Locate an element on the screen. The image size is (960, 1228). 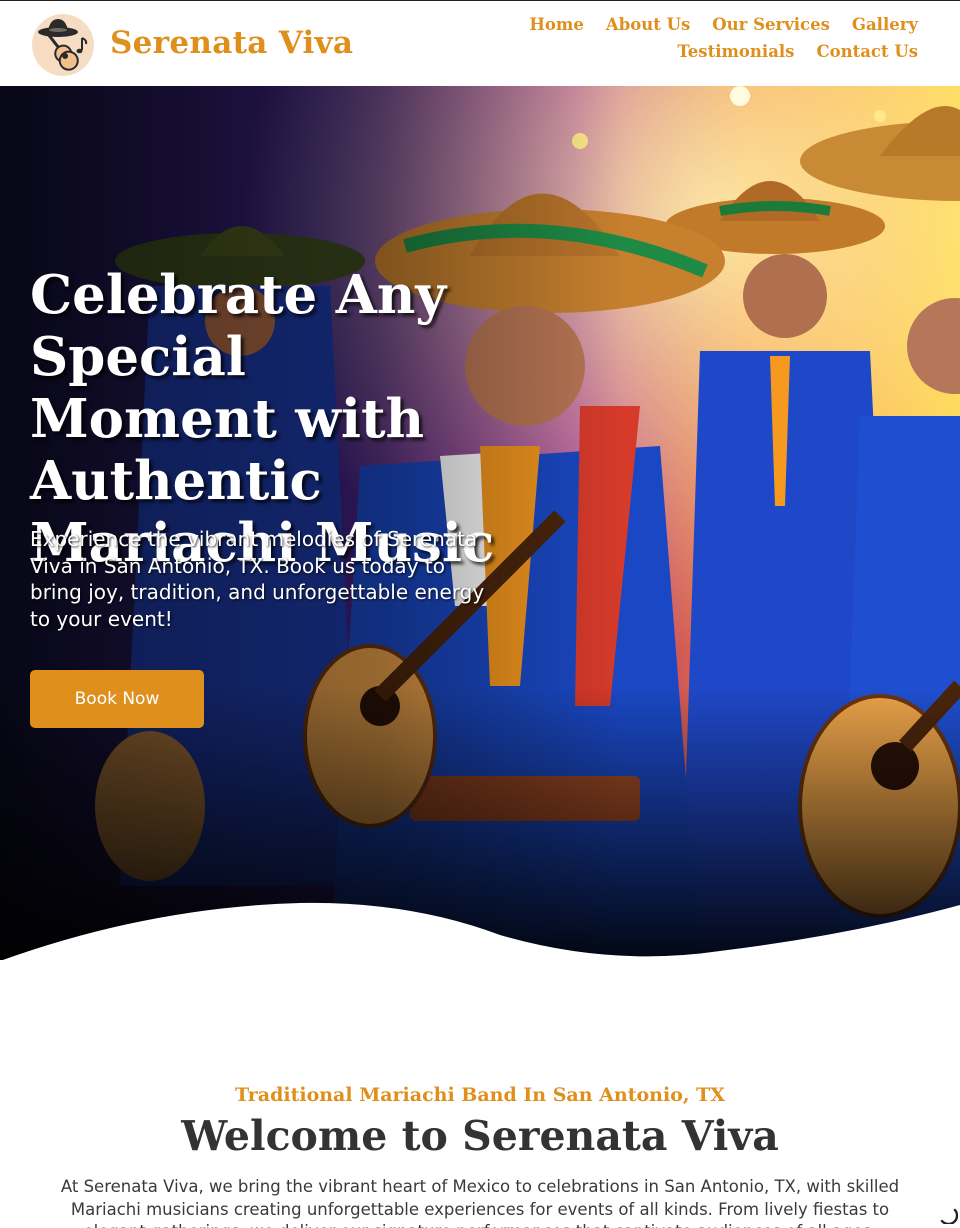
book-now-button: Book Now is located at coordinates (117, 699).